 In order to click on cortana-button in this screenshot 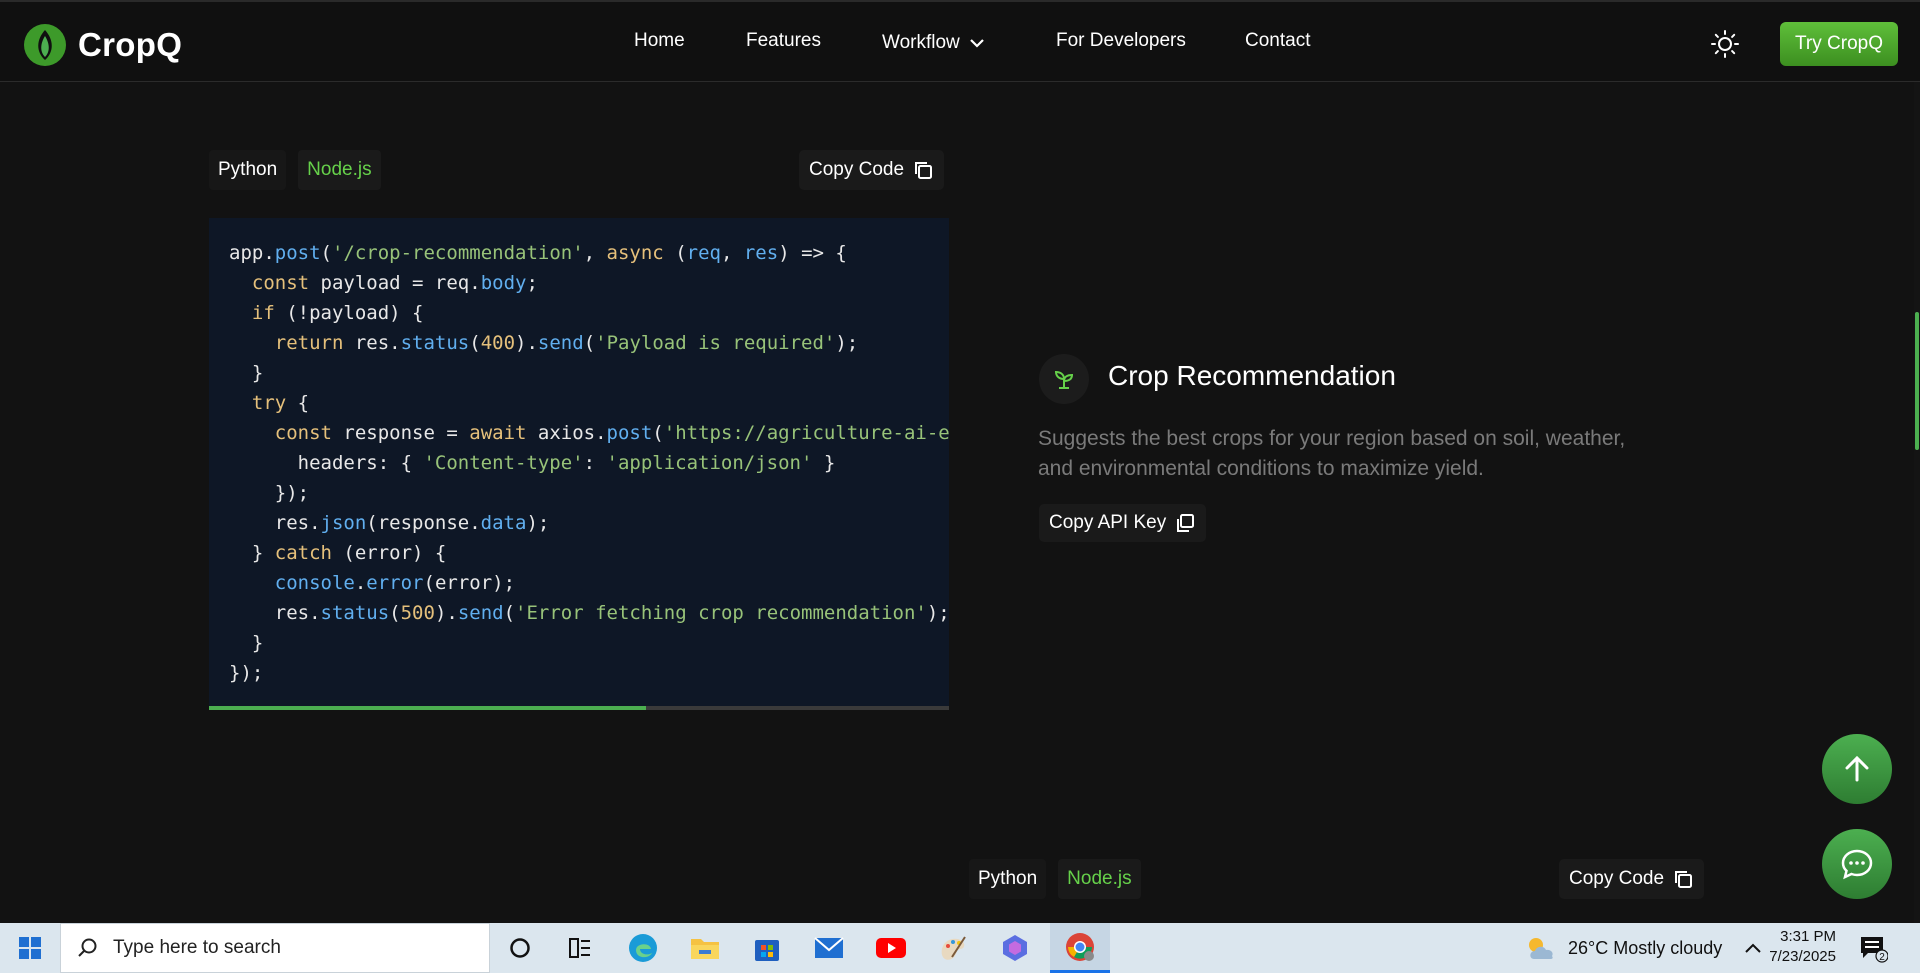, I will do `click(520, 948)`.